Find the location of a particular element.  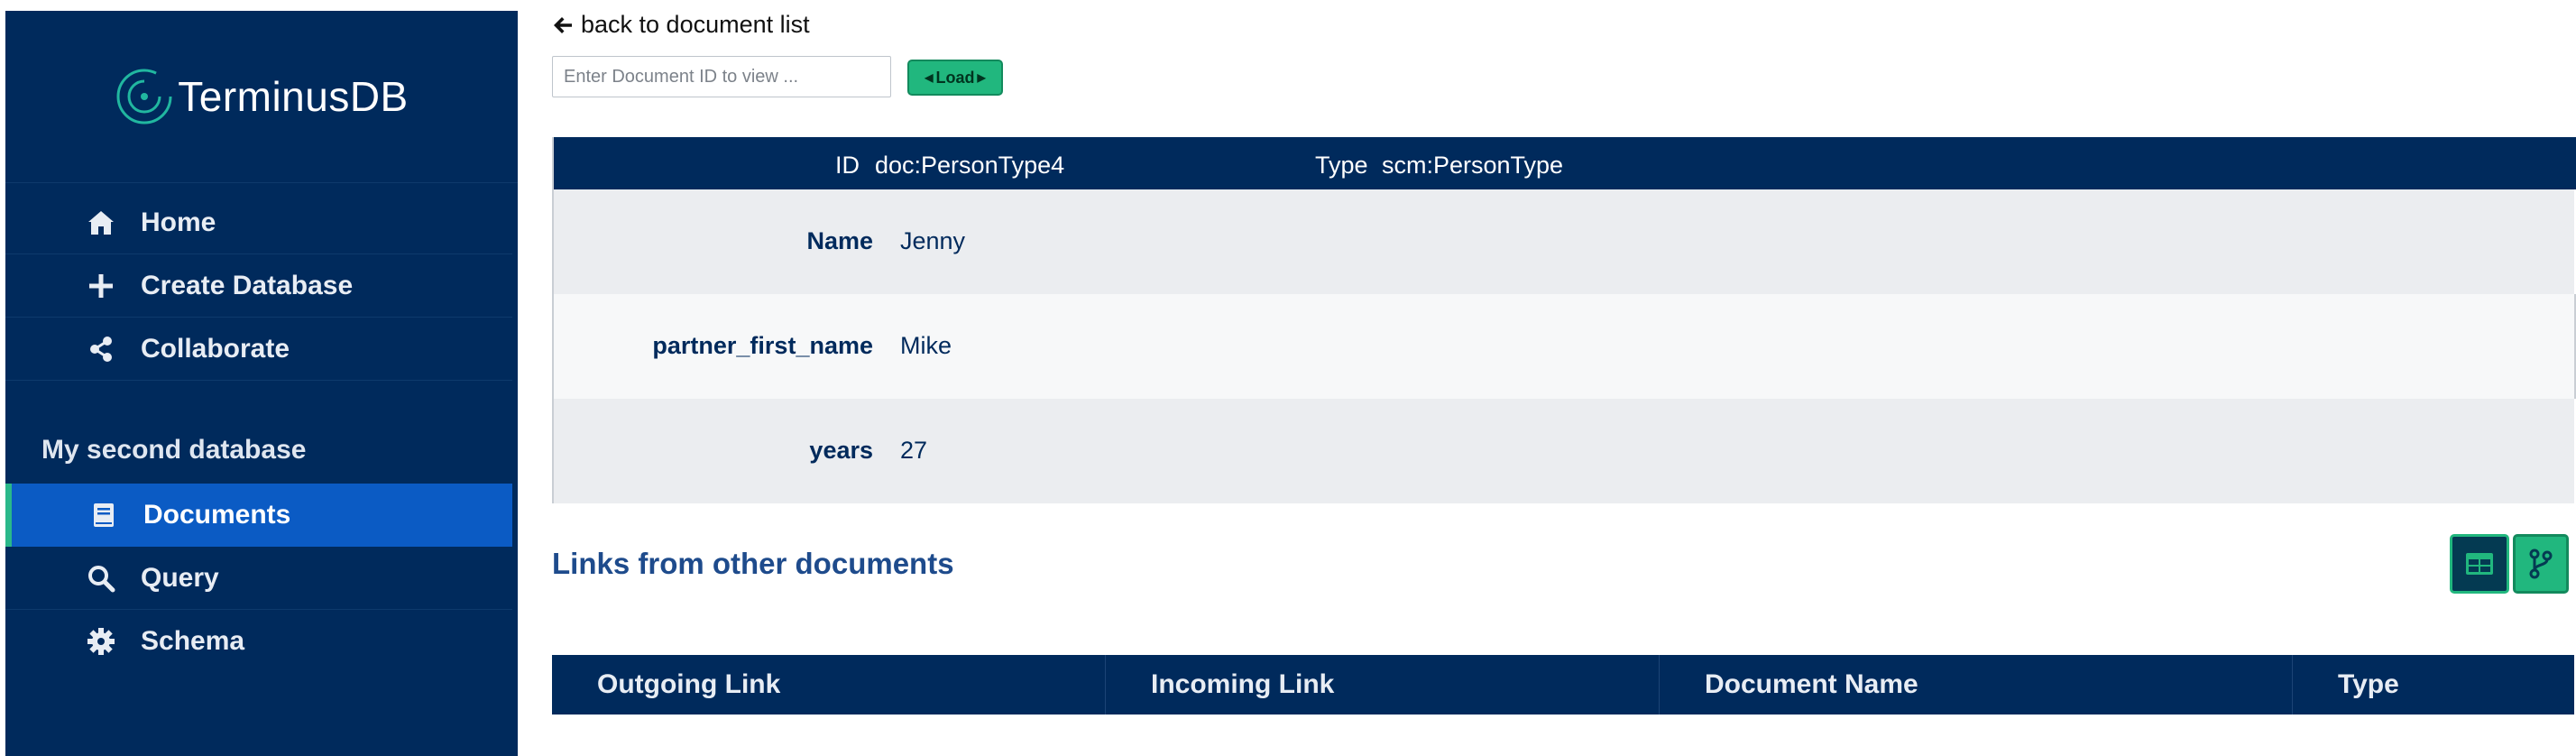

document-id-input is located at coordinates (721, 76).